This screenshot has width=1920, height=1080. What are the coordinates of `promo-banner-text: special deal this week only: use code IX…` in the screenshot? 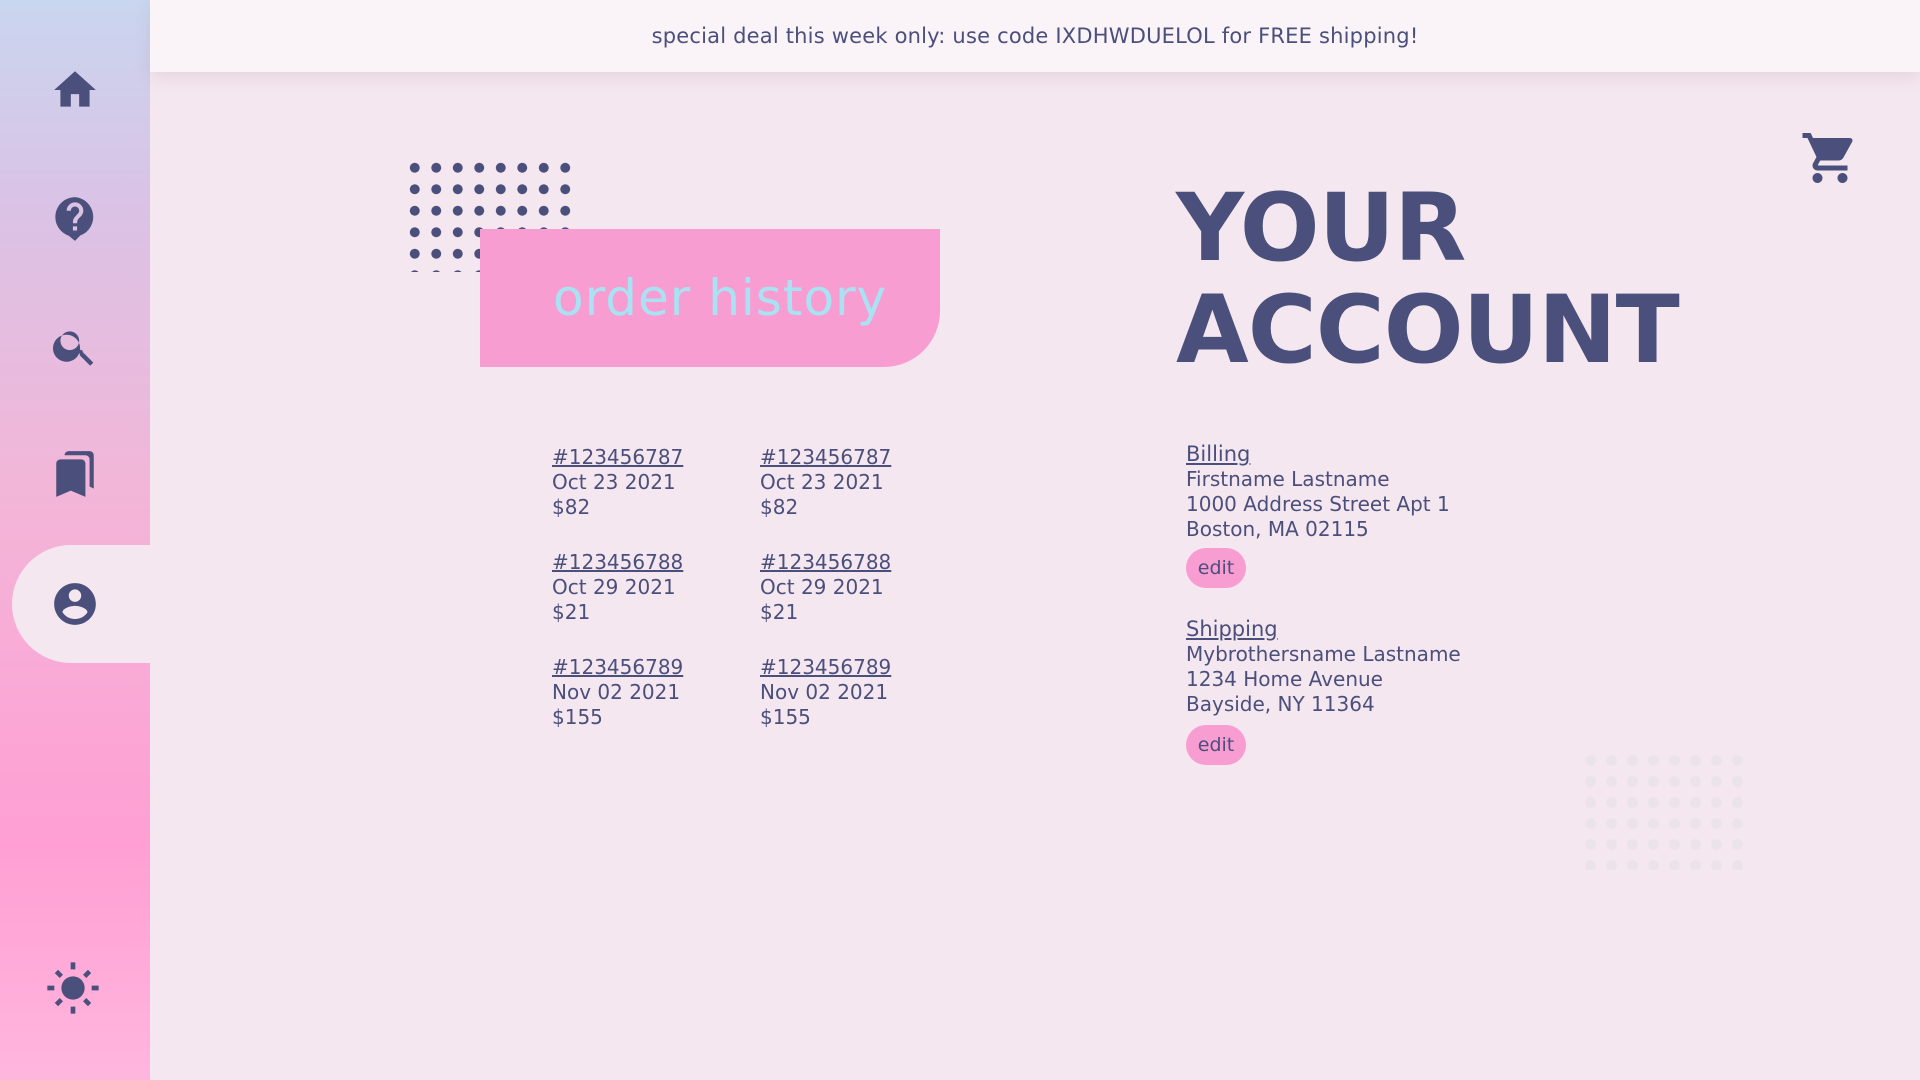 It's located at (1035, 36).